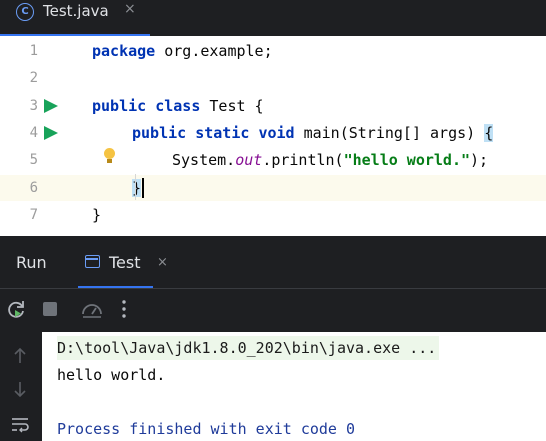 The height and width of the screenshot is (441, 546). I want to click on soft-wrap-icon, so click(20, 424).